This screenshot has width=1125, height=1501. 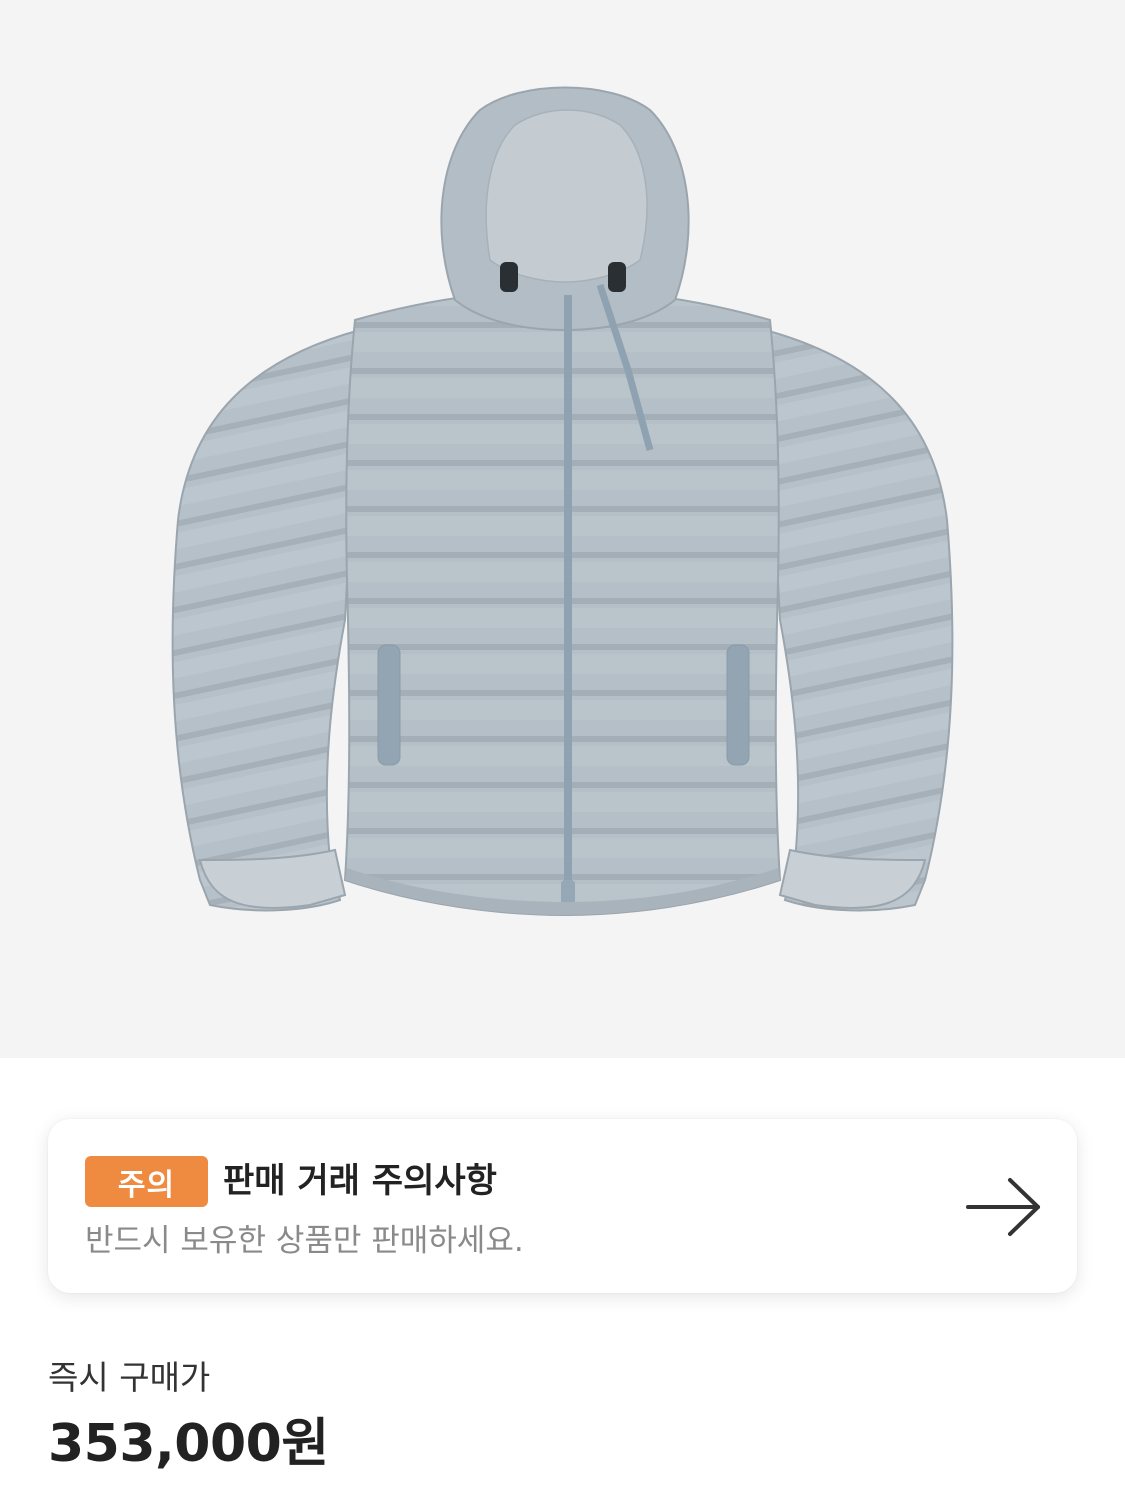 What do you see at coordinates (304, 1241) in the screenshot?
I see `notice-subtitle: 반드시 보유한 상품만 판매하세요.` at bounding box center [304, 1241].